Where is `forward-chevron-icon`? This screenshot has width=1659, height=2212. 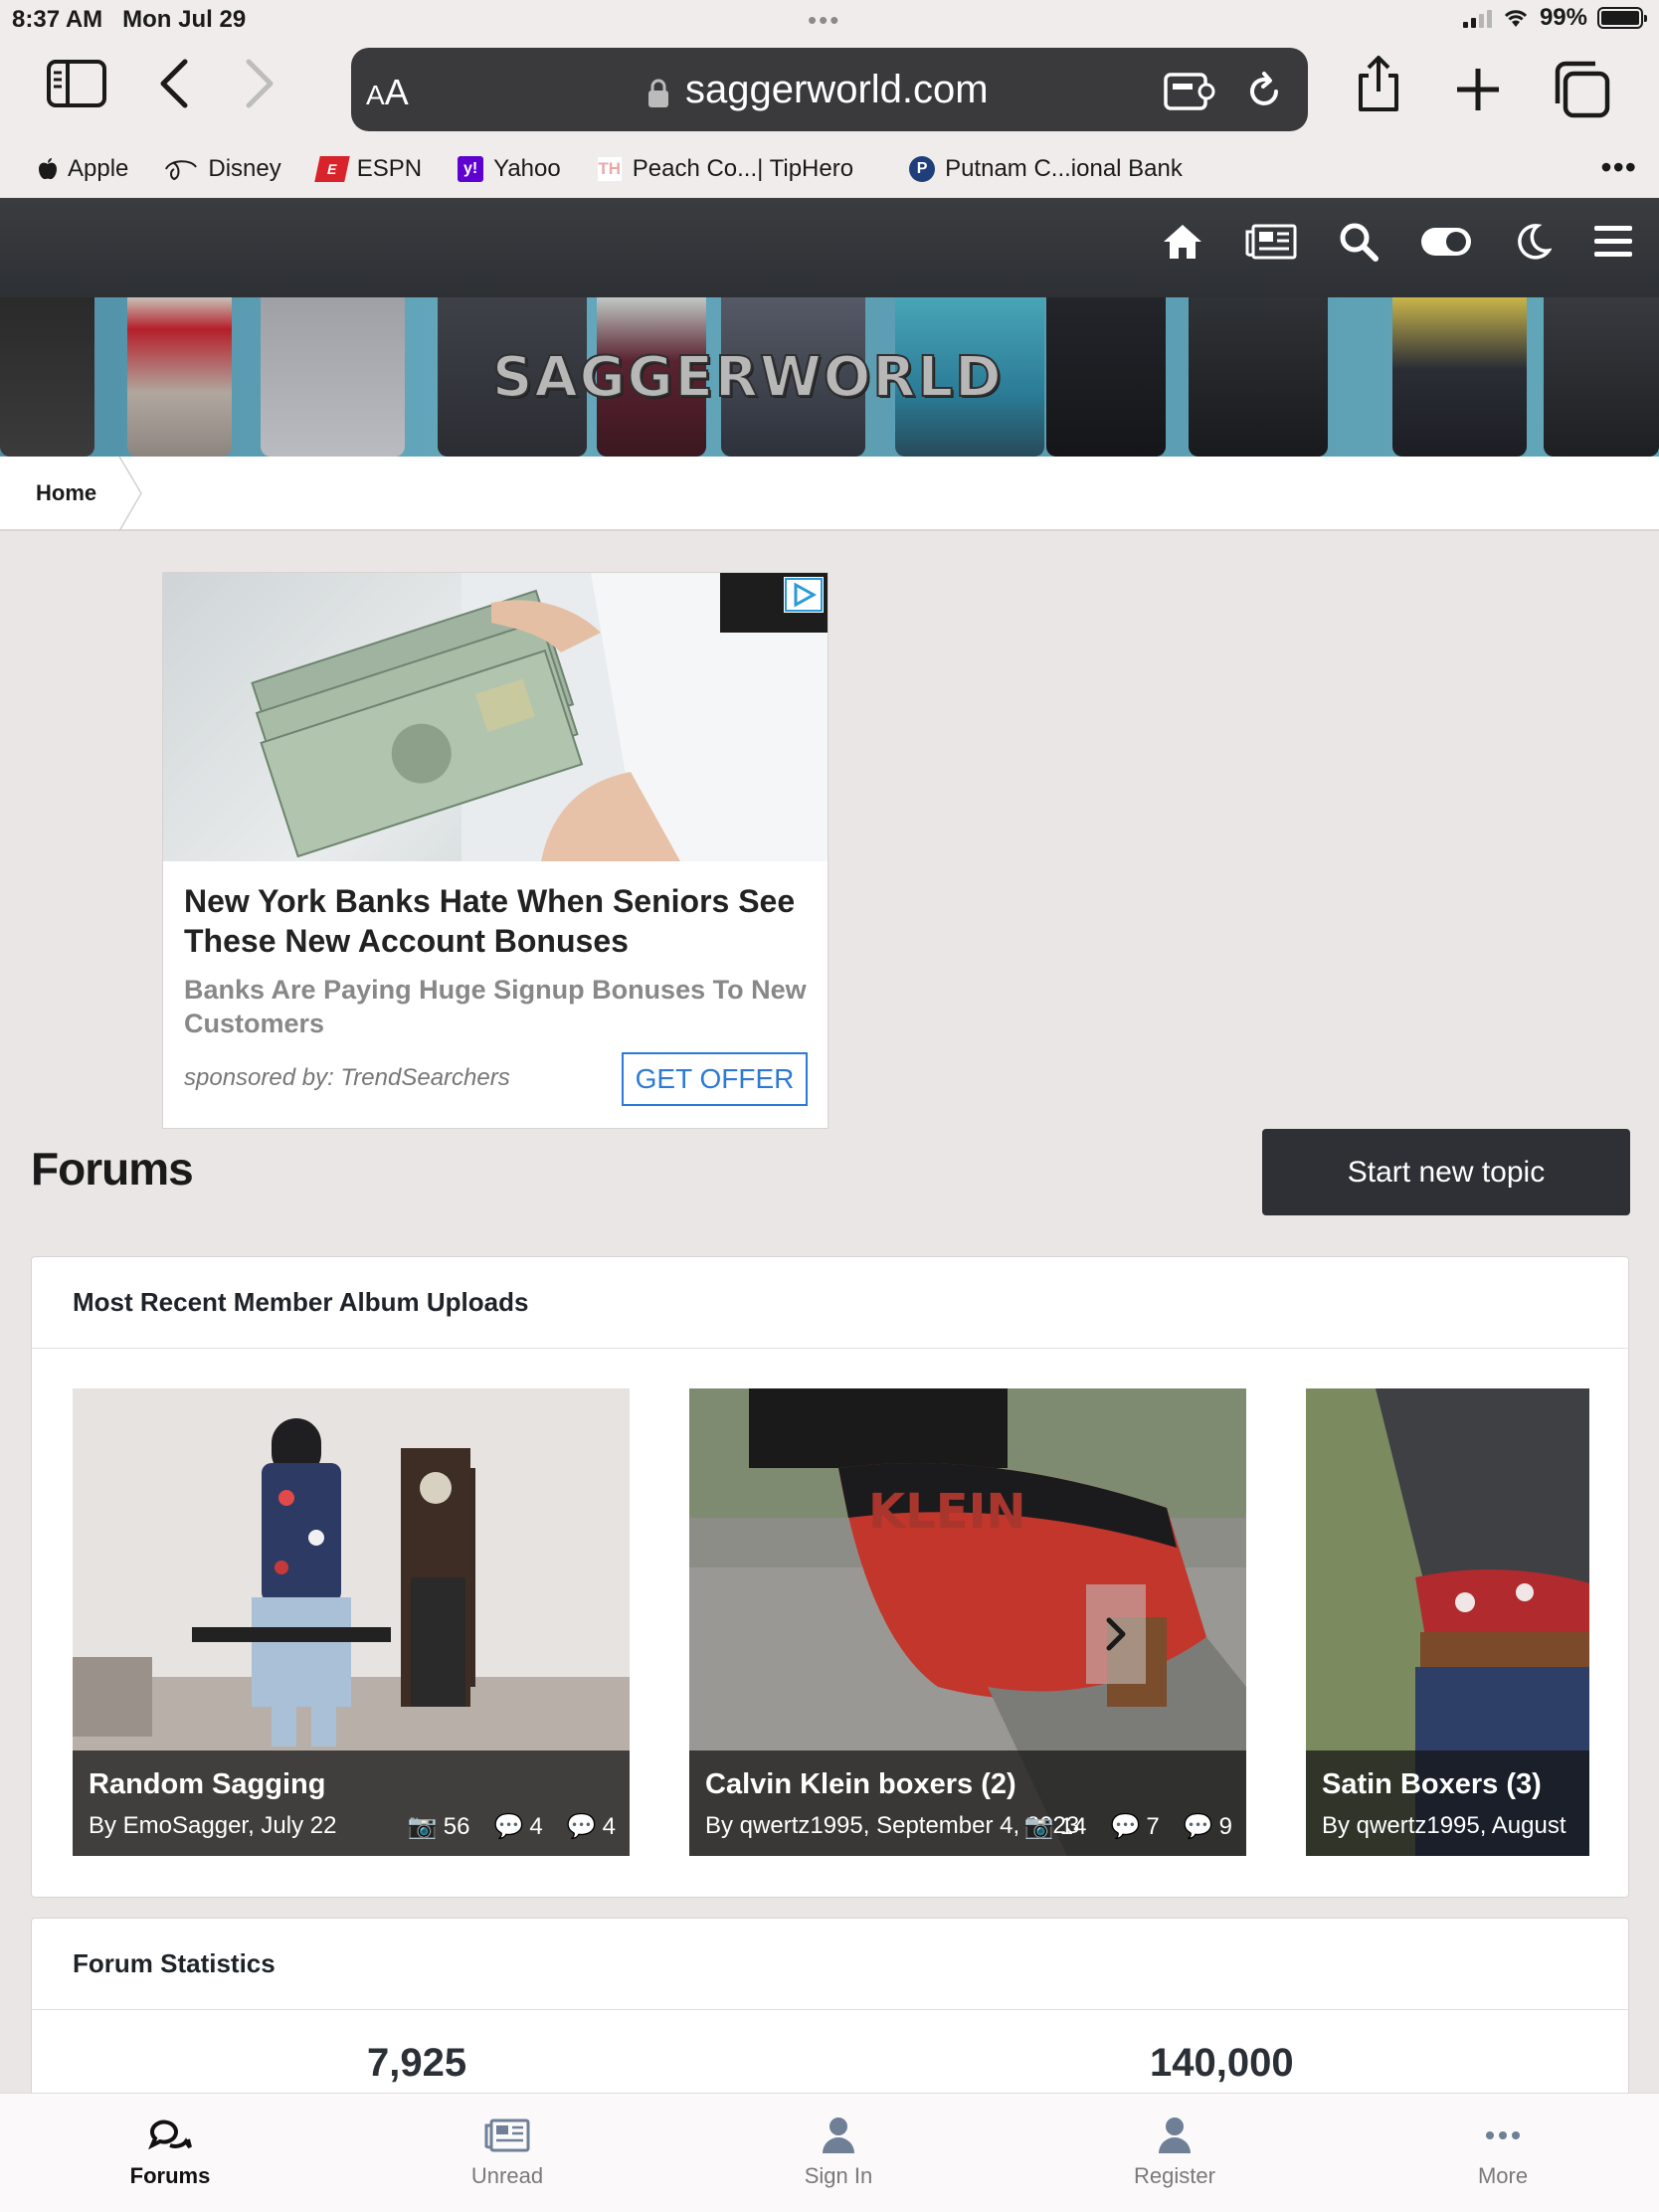 forward-chevron-icon is located at coordinates (259, 83).